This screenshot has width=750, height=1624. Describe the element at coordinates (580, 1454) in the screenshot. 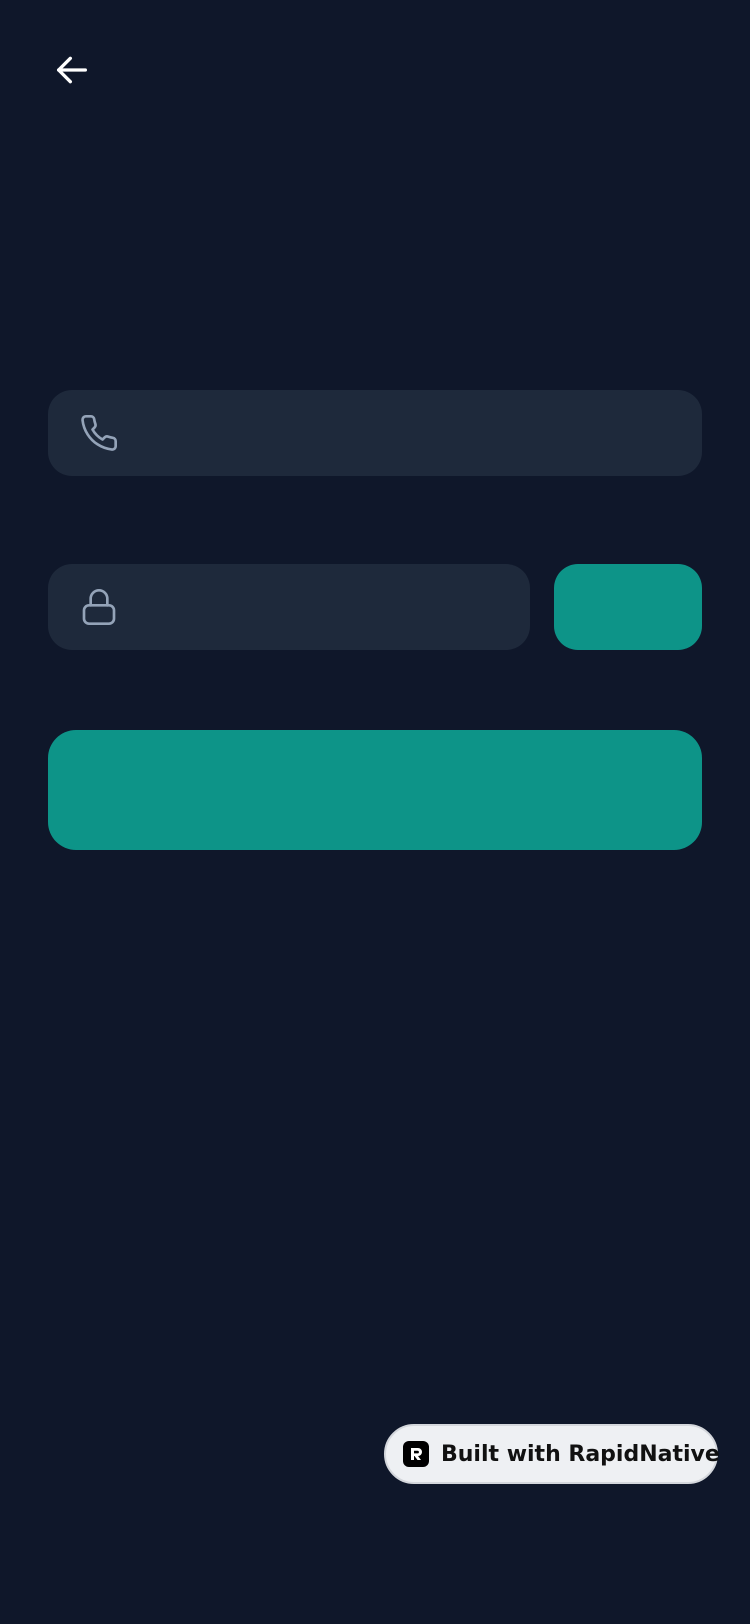

I see `badge-label: Built with RapidNative` at that location.